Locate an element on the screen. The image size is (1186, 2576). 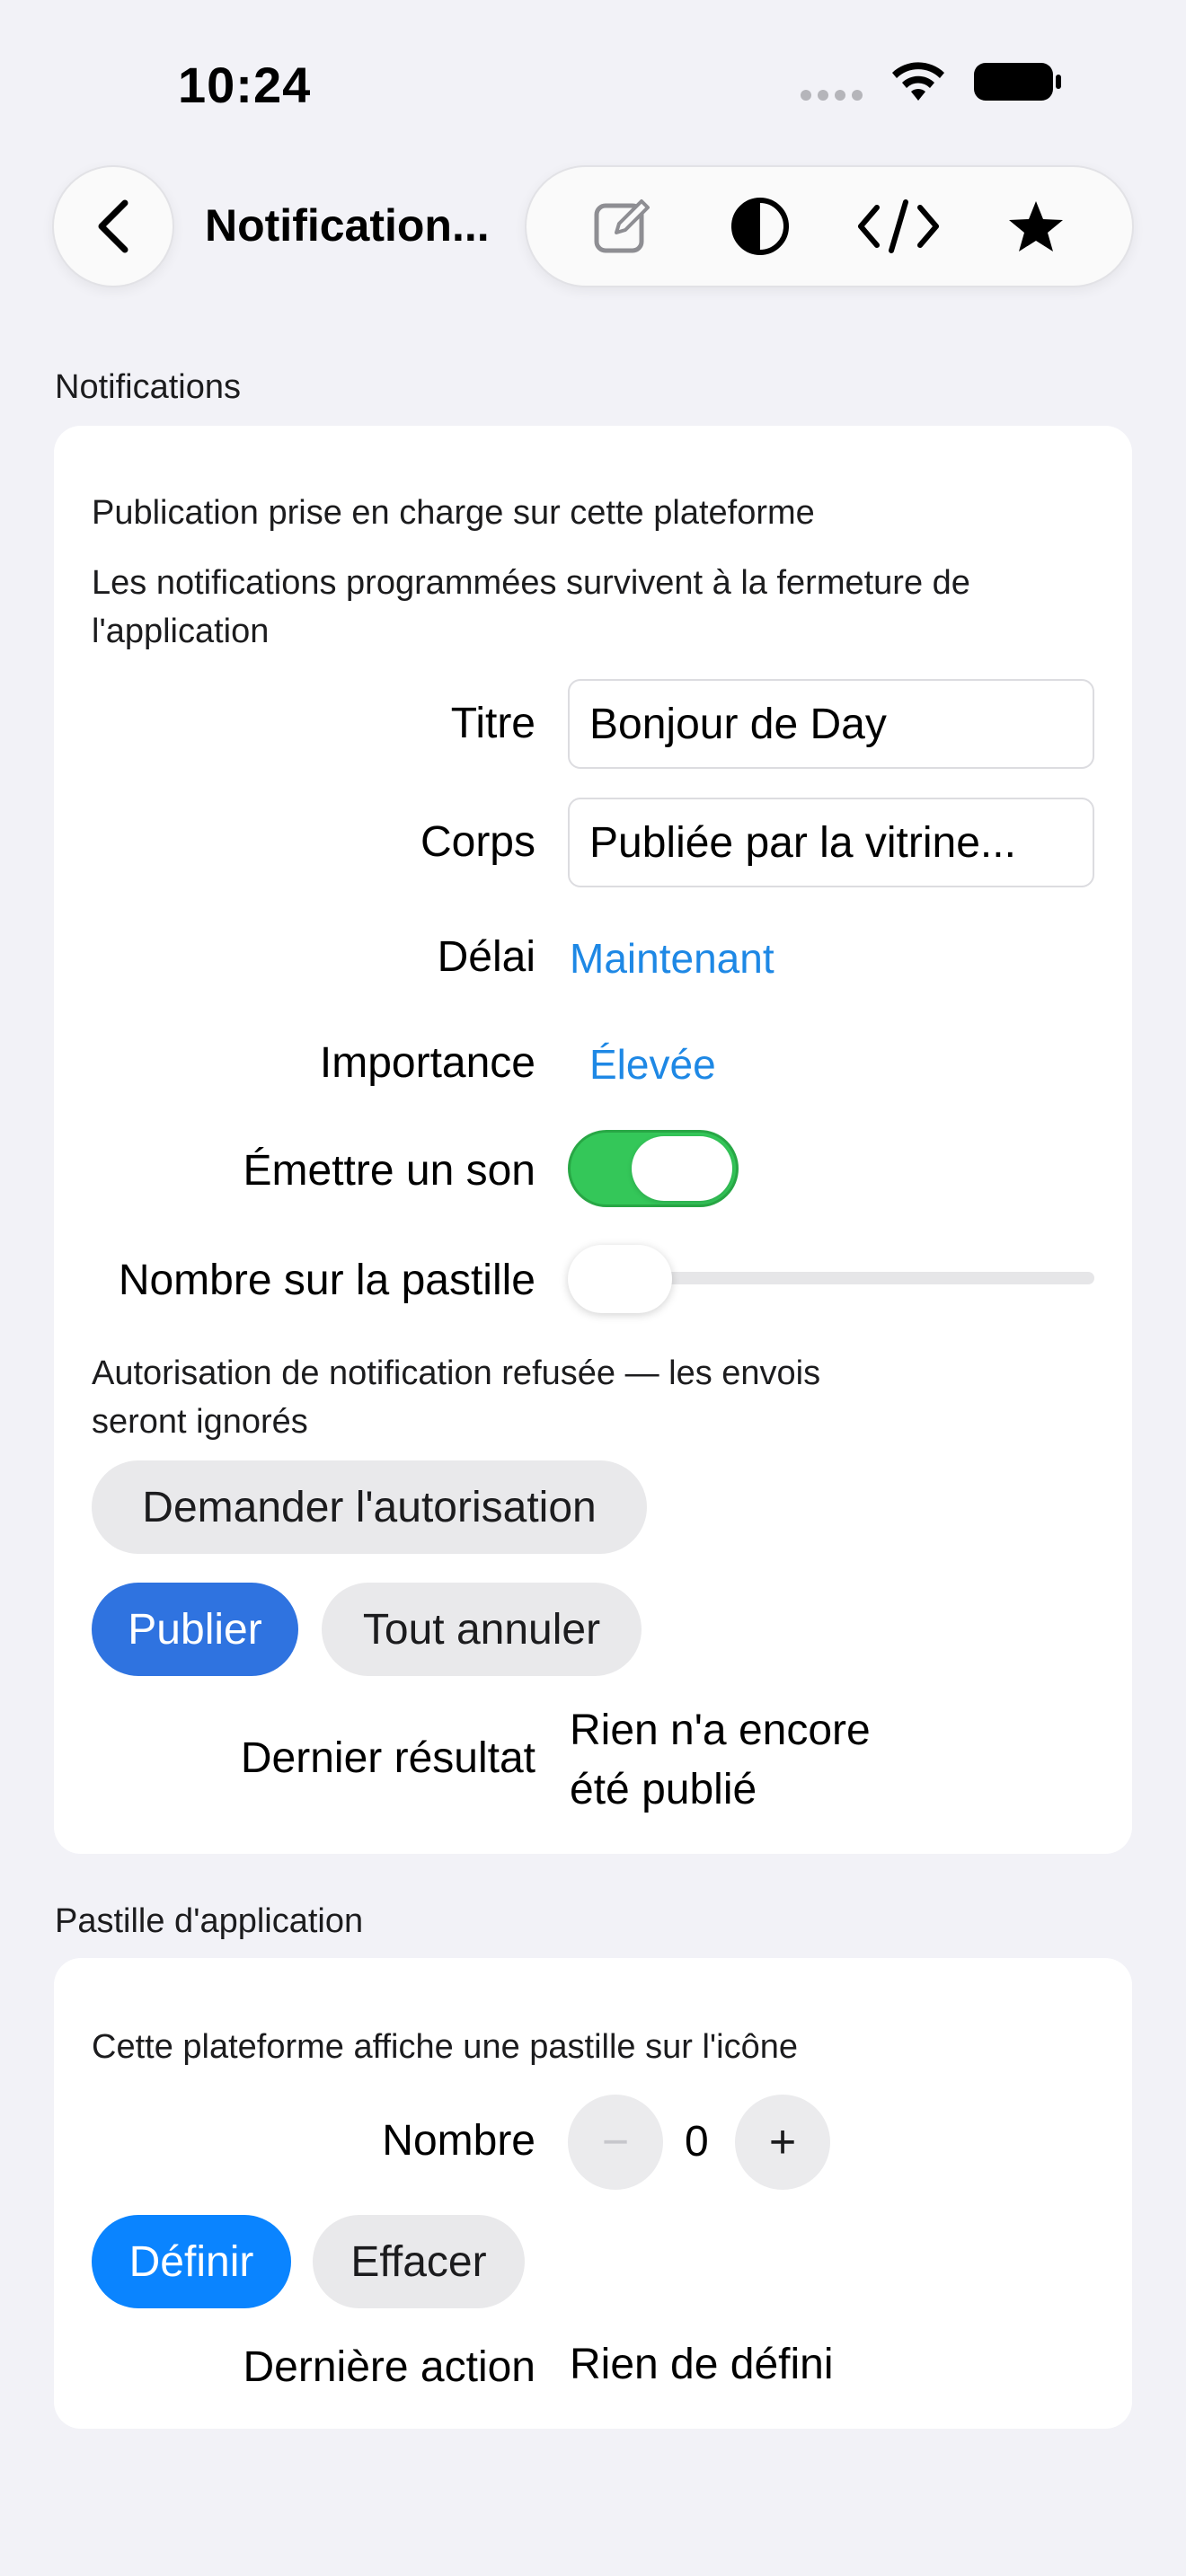
status-time: 10:24 is located at coordinates (245, 85).